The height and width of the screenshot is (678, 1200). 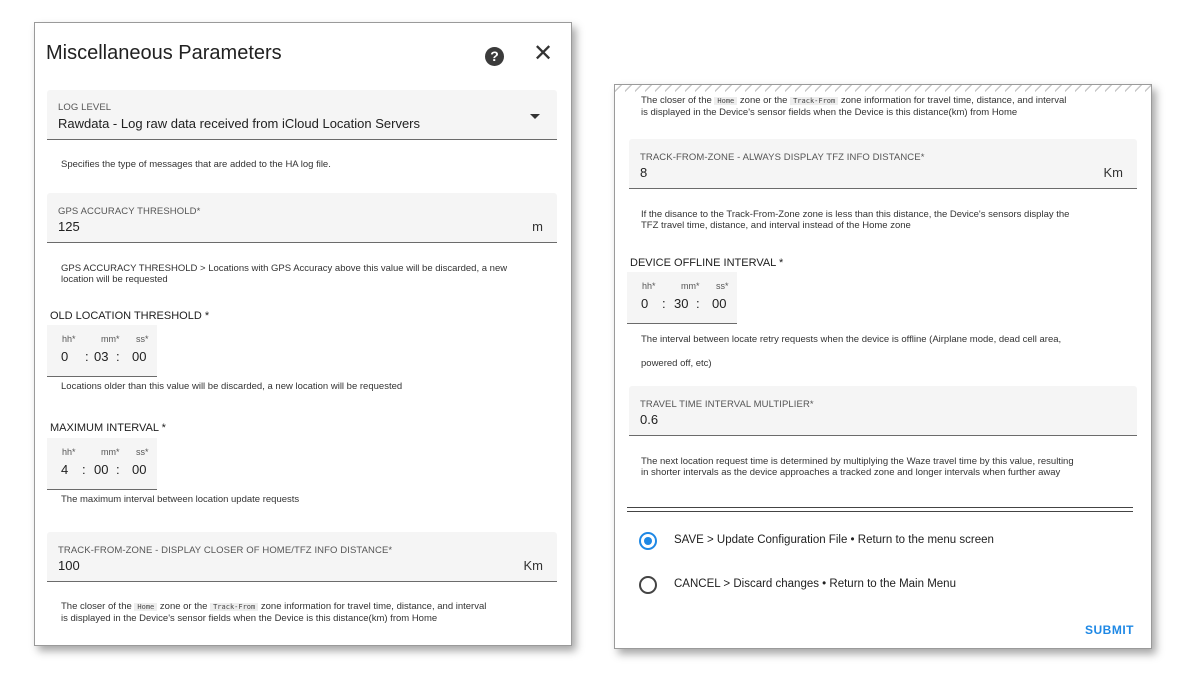 What do you see at coordinates (535, 116) in the screenshot?
I see `dropdown-caret-icon` at bounding box center [535, 116].